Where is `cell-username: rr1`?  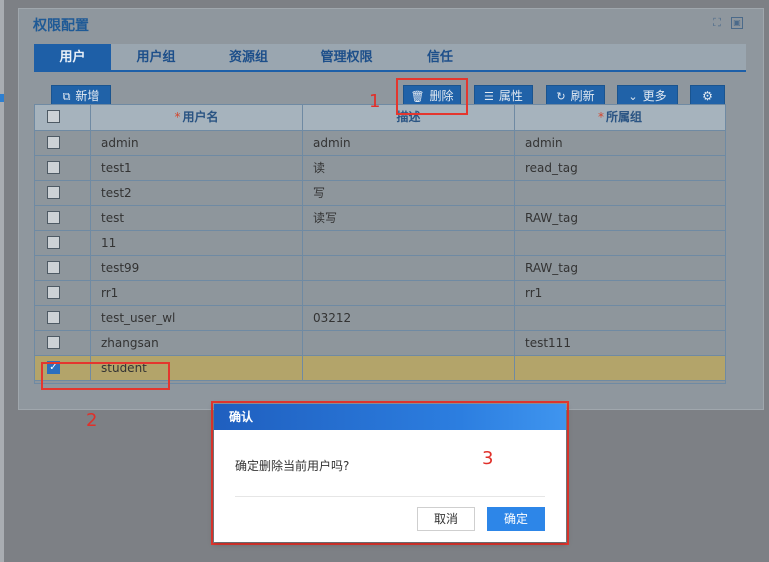
cell-username: rr1 is located at coordinates (197, 293).